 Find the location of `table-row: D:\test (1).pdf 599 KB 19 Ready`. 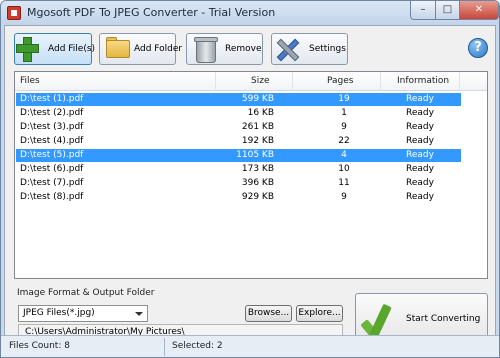

table-row: D:\test (1).pdf 599 KB 19 Ready is located at coordinates (238, 99).